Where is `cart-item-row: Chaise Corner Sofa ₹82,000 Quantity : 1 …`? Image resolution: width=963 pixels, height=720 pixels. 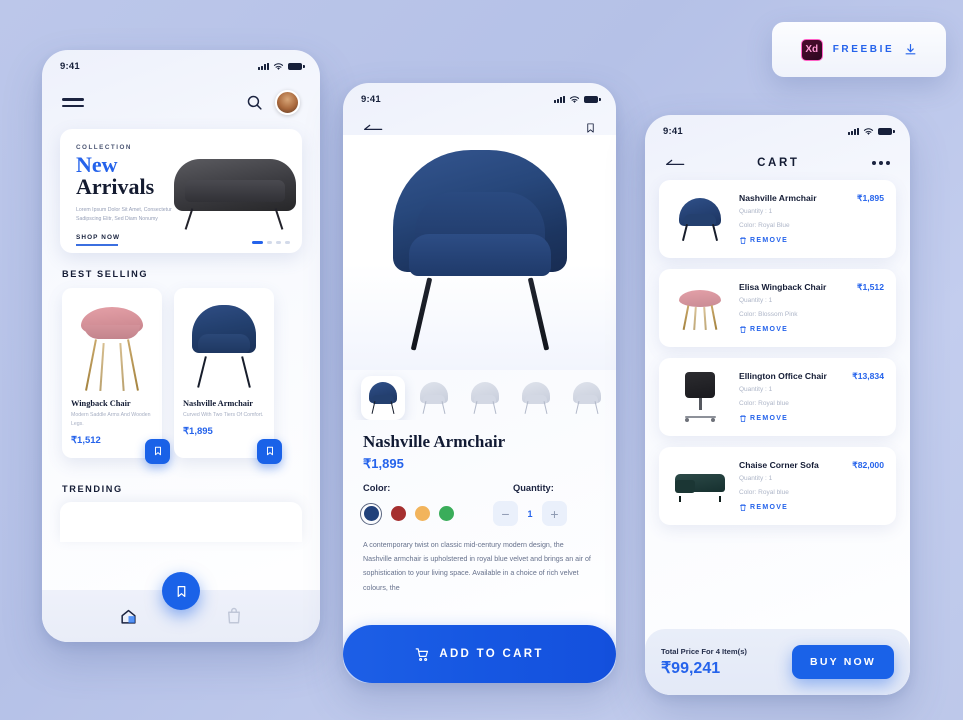 cart-item-row: Chaise Corner Sofa ₹82,000 Quantity : 1 … is located at coordinates (777, 486).